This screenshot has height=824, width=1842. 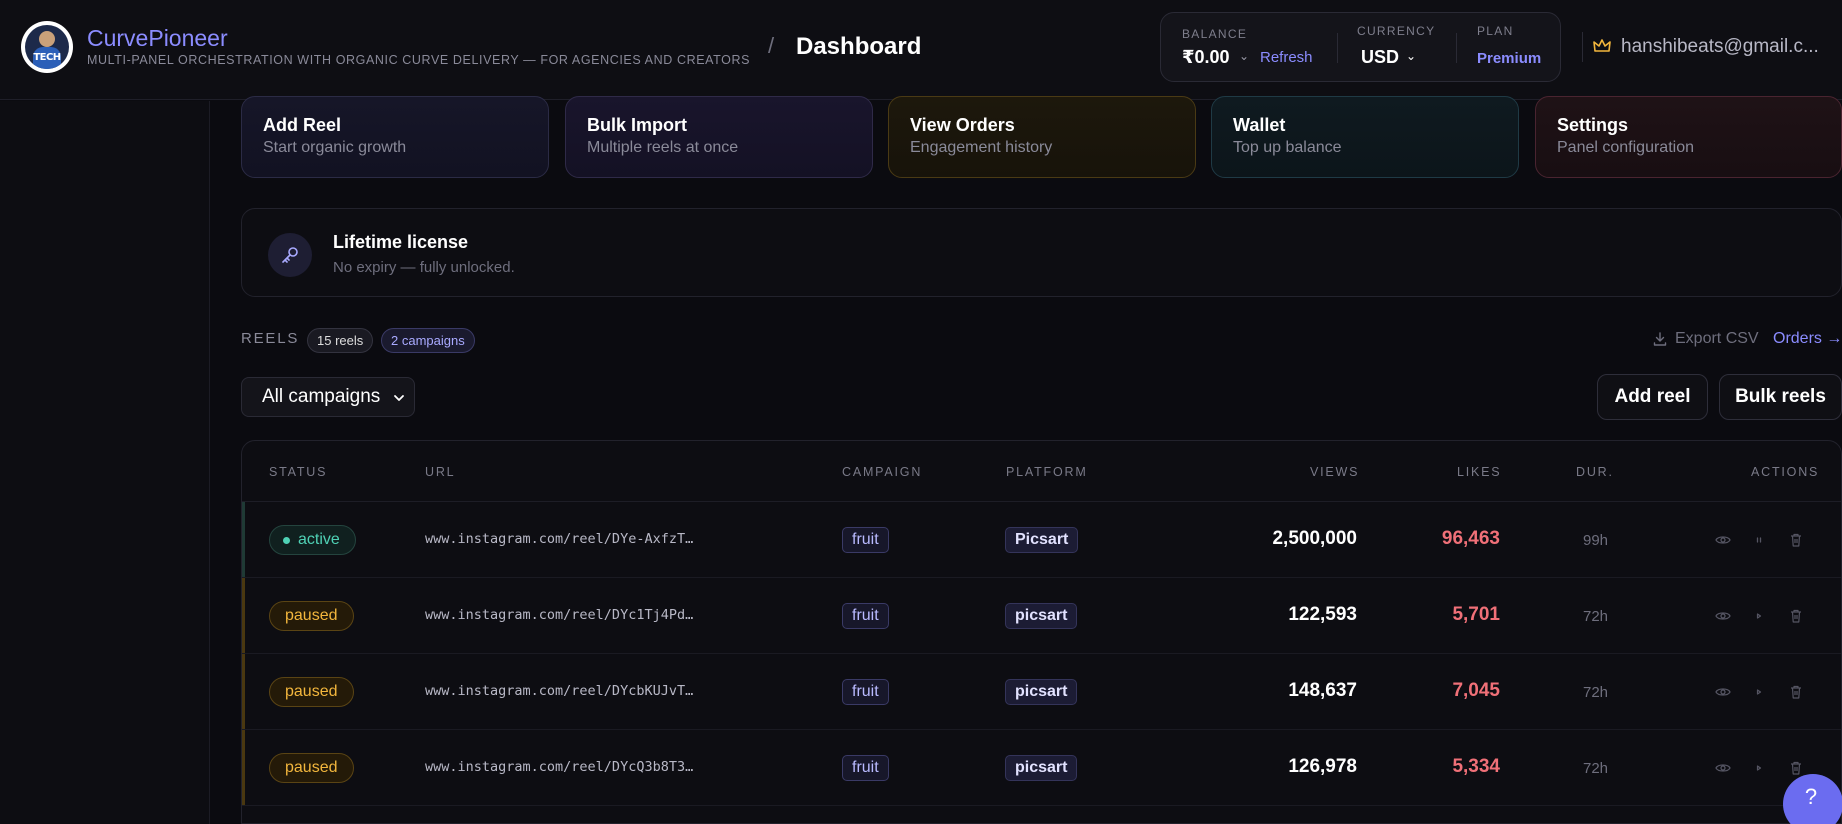 What do you see at coordinates (47, 47) in the screenshot?
I see `app-logo: TECH` at bounding box center [47, 47].